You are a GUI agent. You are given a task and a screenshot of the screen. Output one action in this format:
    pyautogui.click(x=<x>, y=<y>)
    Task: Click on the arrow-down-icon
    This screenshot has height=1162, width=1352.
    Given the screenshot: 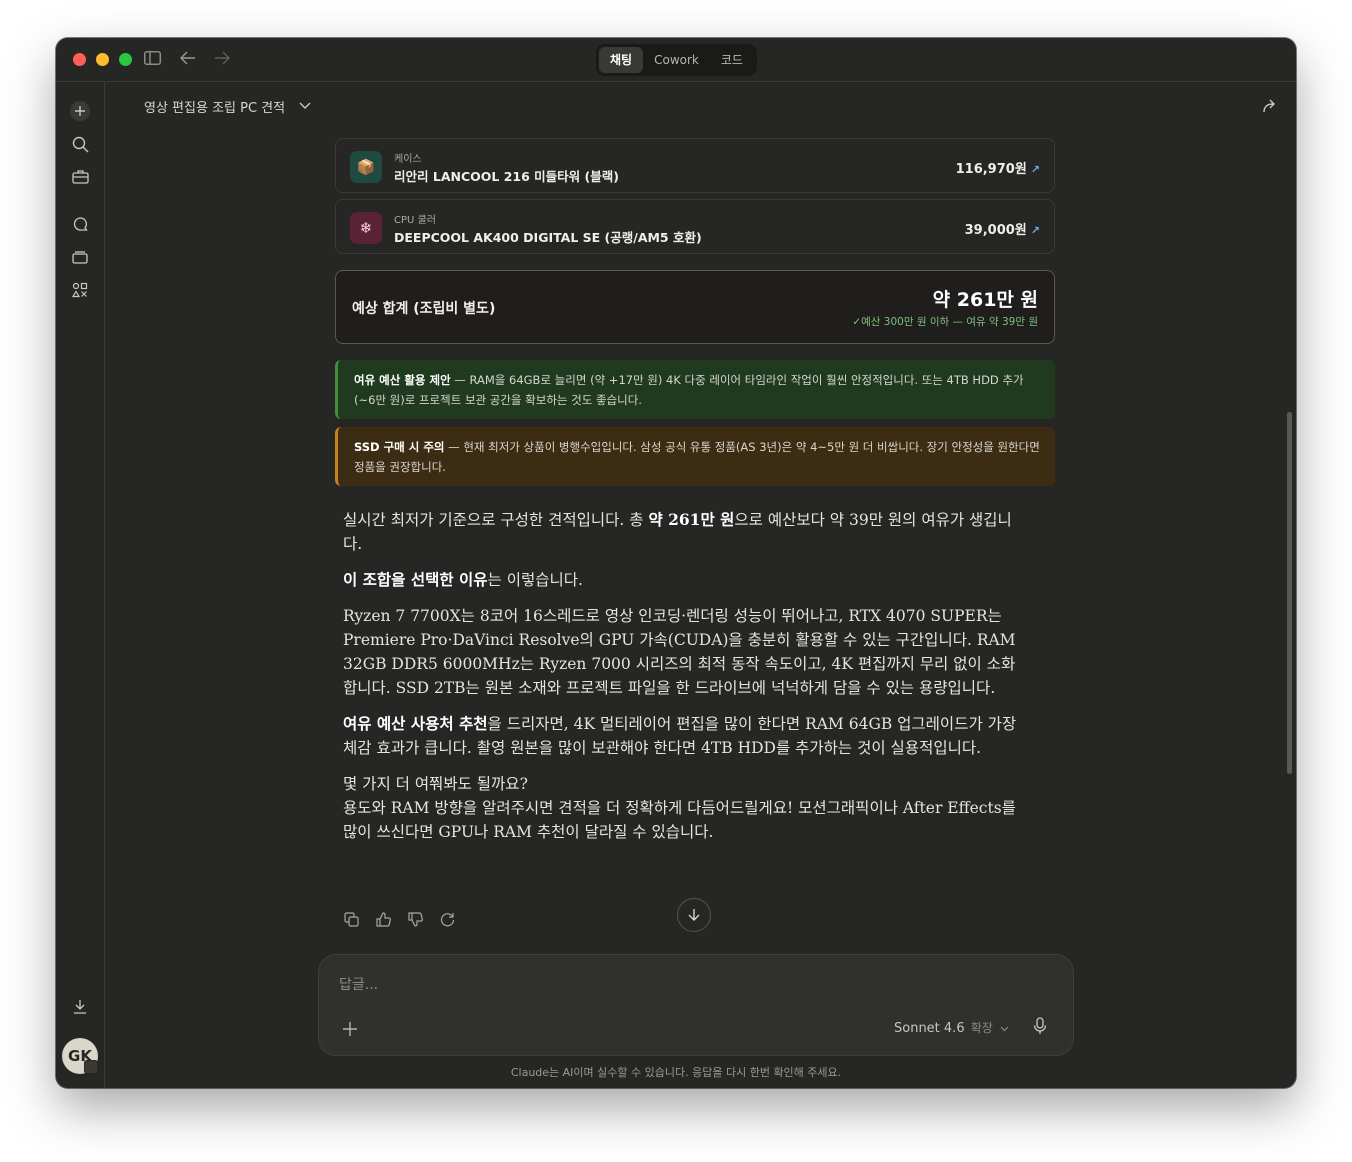 What is the action you would take?
    pyautogui.click(x=694, y=915)
    